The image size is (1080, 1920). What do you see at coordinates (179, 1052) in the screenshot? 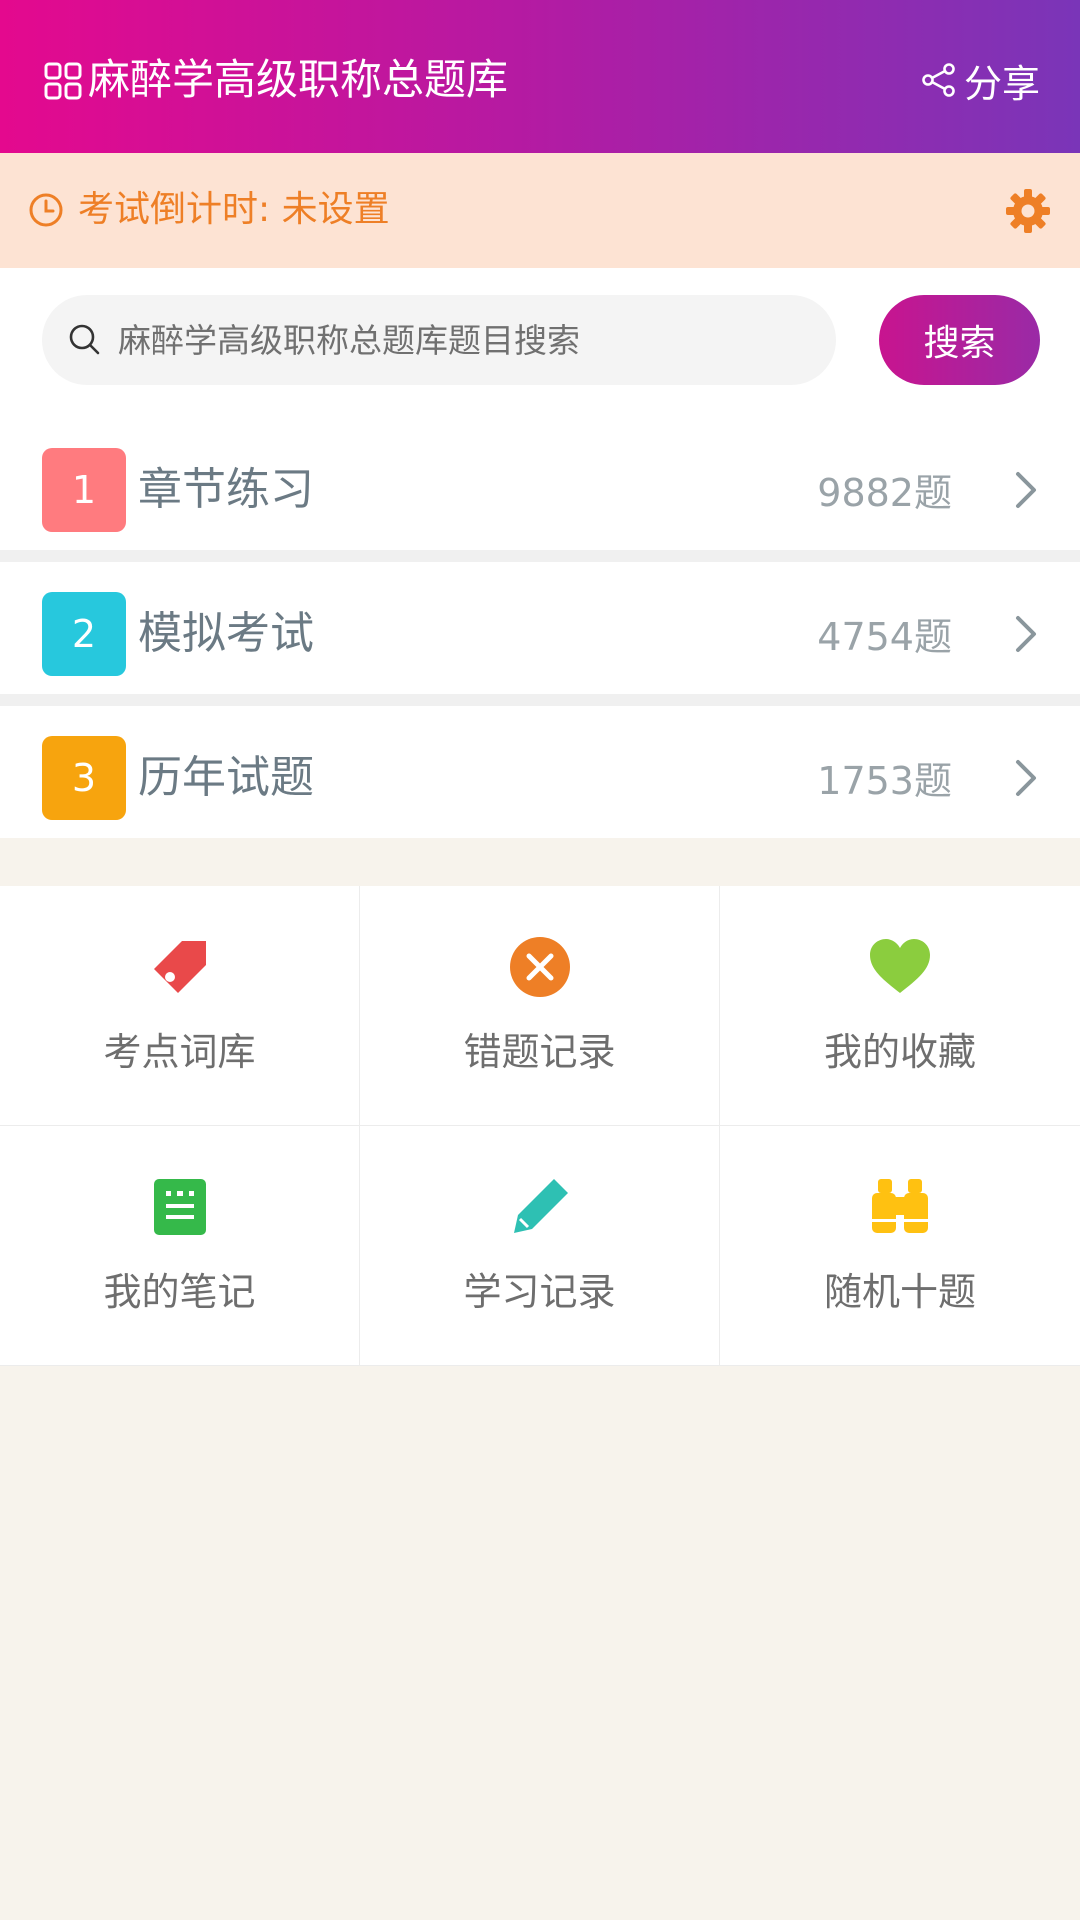
I see `tool-label: 考点词库` at bounding box center [179, 1052].